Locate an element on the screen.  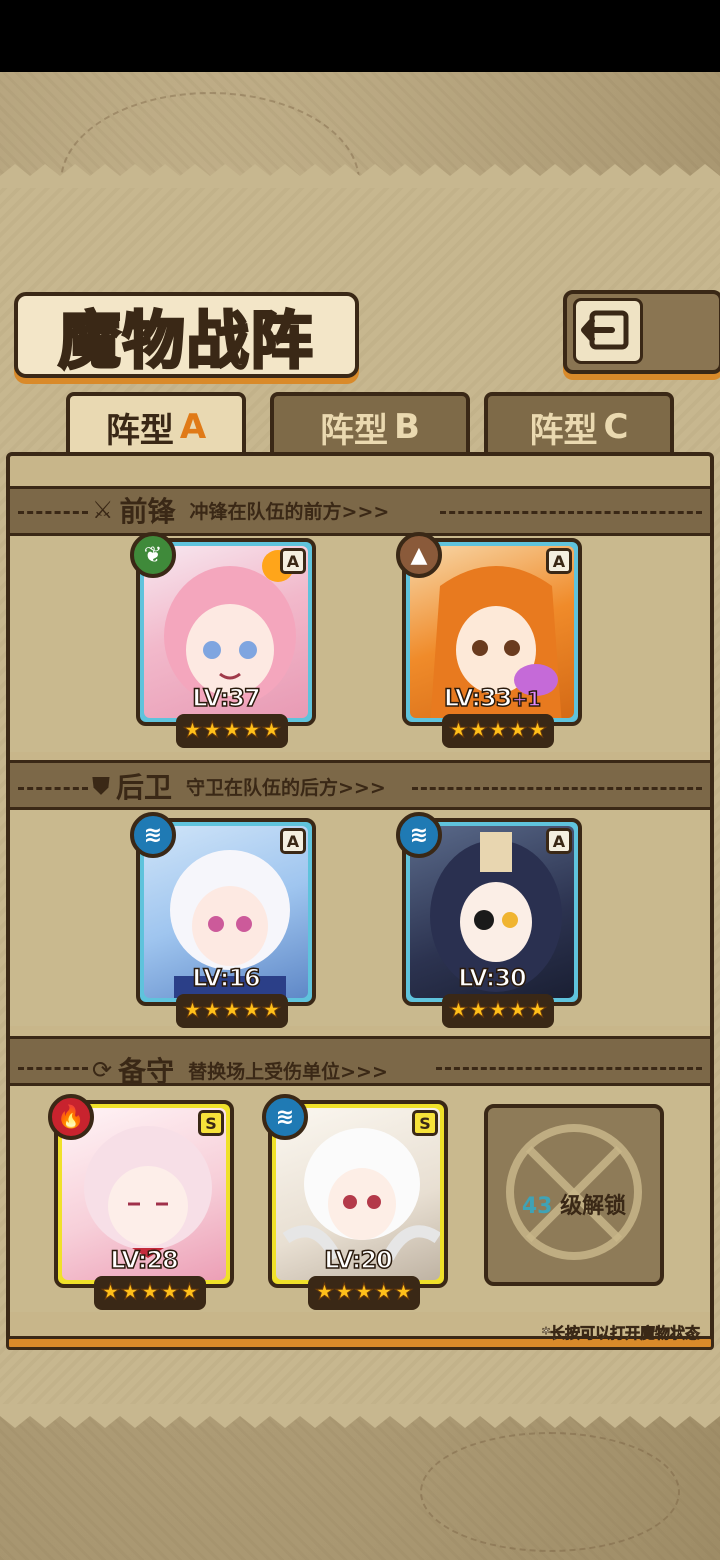
back-header: ⛊ 后卫 守卫在队伍的后方>>> is located at coordinates (239, 786).